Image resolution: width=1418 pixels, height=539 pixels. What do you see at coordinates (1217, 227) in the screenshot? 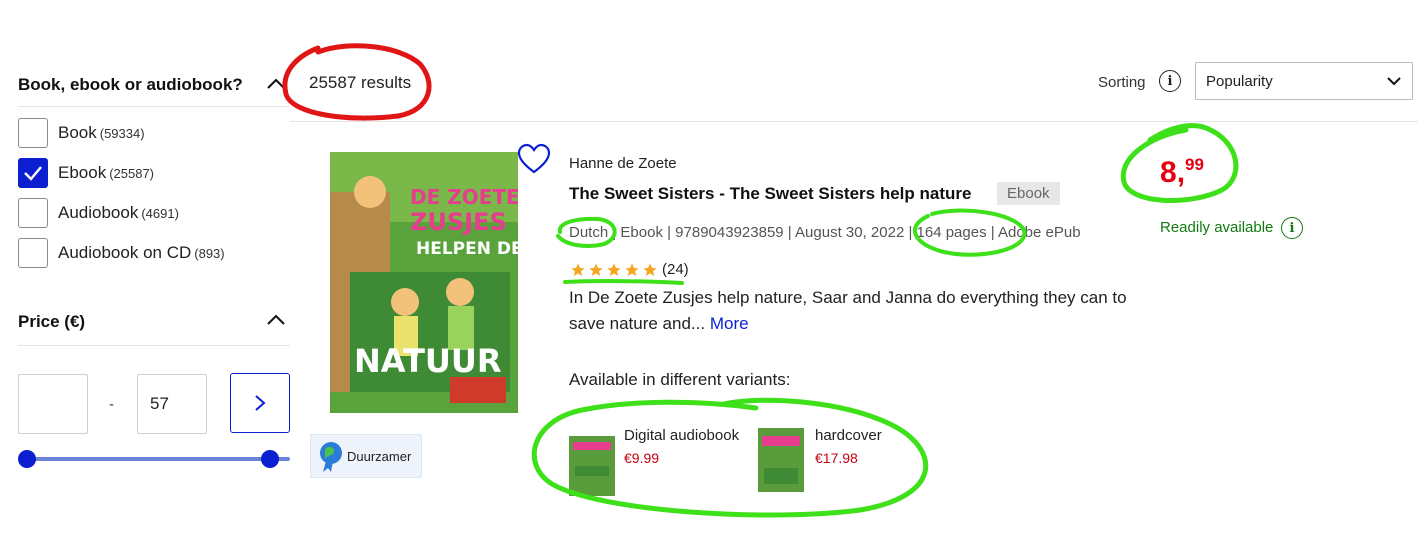
I see `availability-status: Readily available` at bounding box center [1217, 227].